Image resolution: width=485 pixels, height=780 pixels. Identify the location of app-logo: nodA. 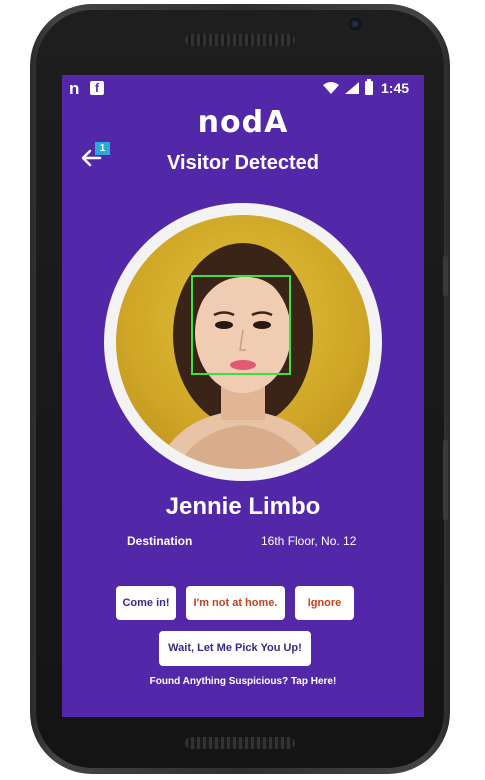
(243, 122).